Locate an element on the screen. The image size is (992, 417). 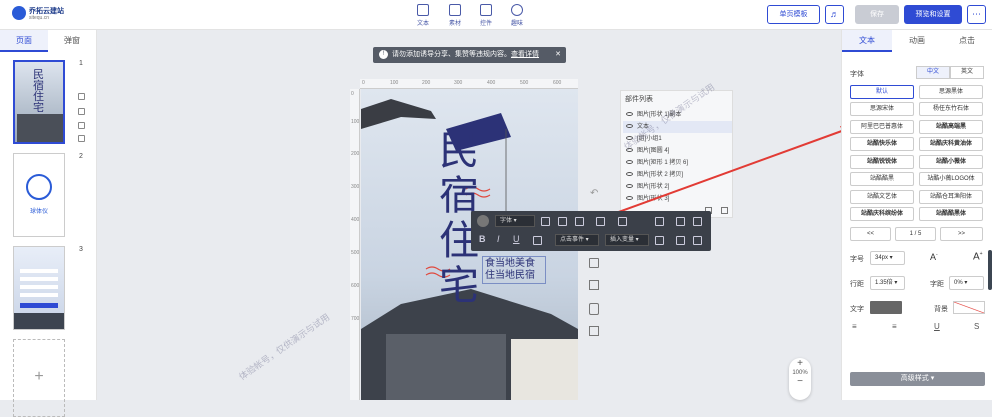
font-option: 站酷文艺体 is located at coordinates (882, 197).